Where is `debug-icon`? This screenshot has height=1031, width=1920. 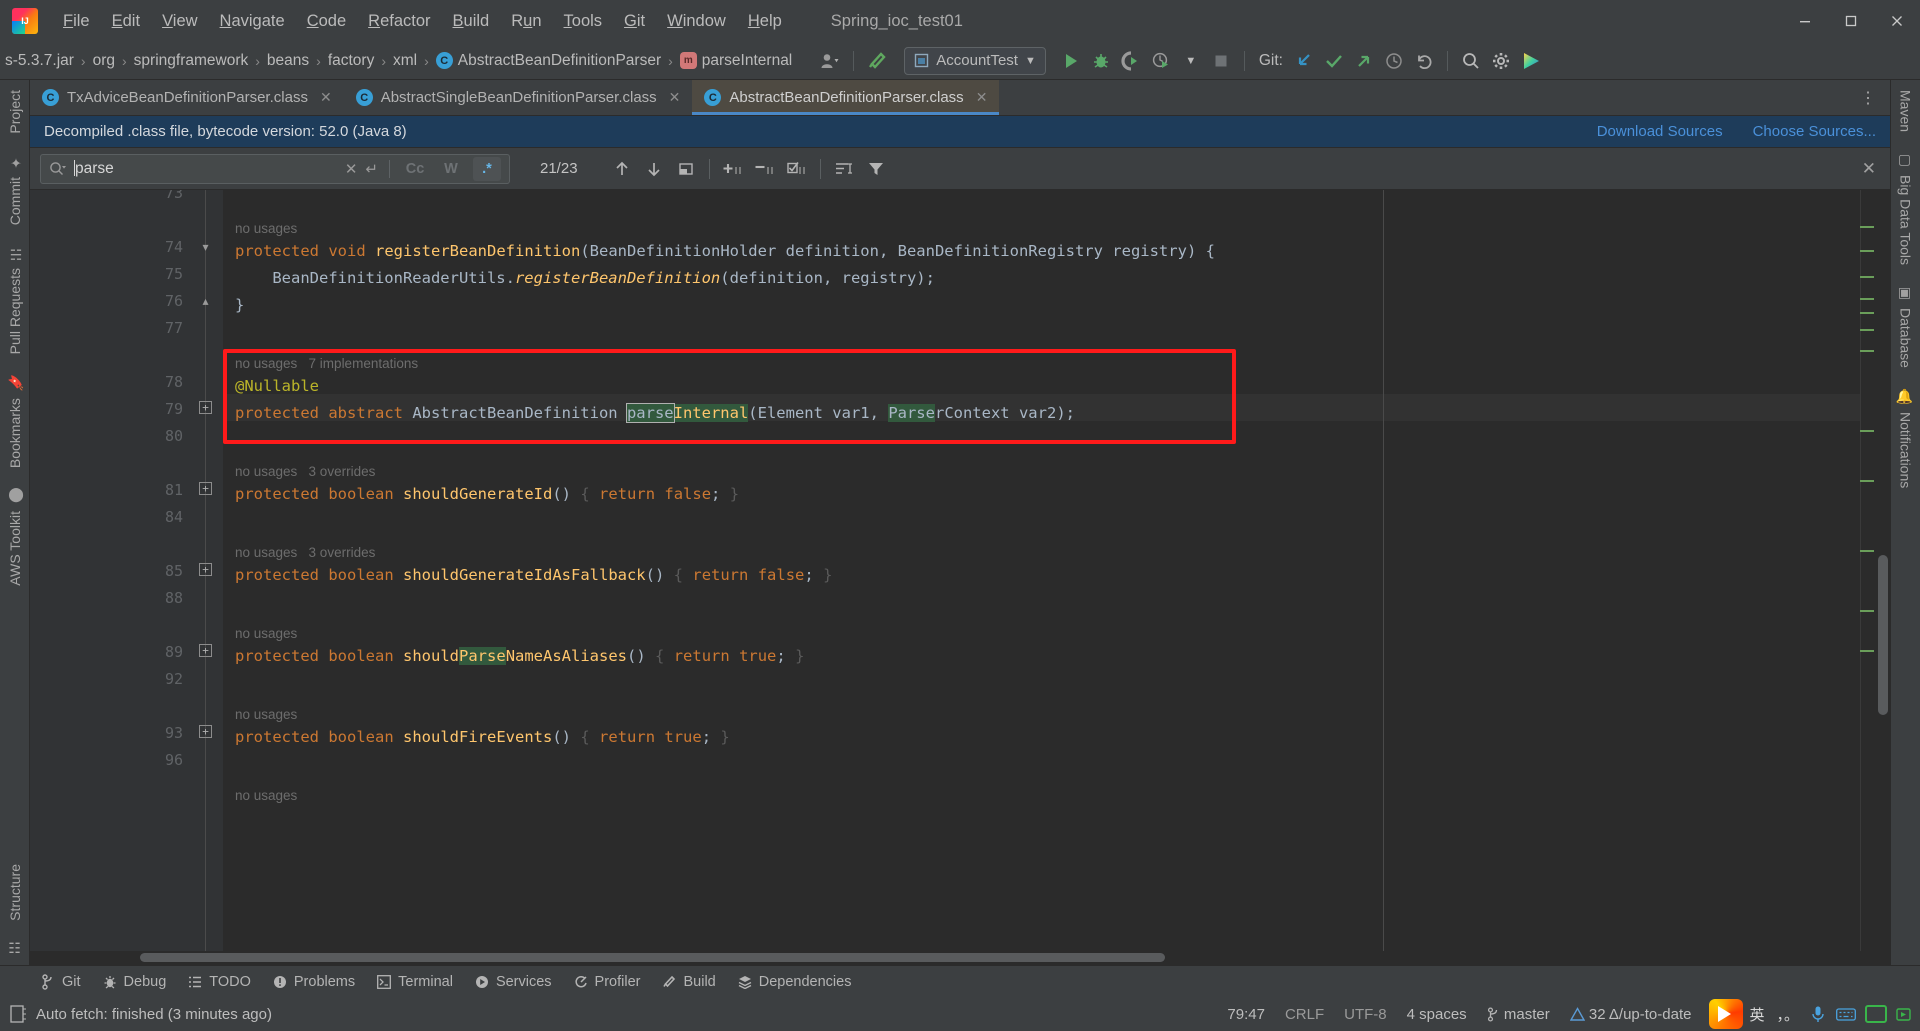 debug-icon is located at coordinates (1101, 61).